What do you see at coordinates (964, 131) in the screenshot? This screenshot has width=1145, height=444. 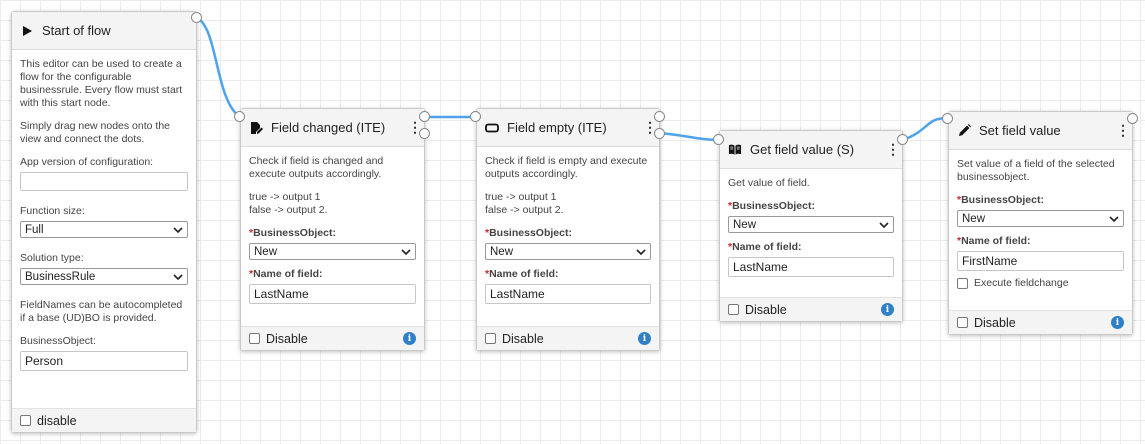 I see `pencil-icon` at bounding box center [964, 131].